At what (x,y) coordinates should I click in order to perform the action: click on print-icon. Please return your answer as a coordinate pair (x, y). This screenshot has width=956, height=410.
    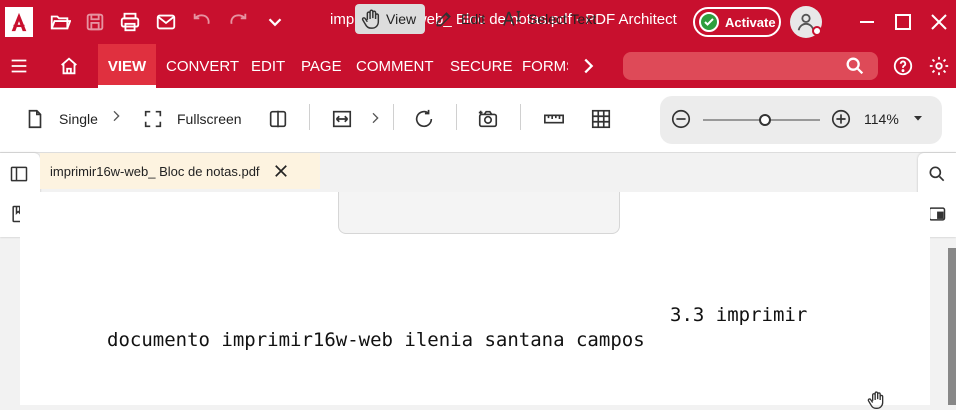
    Looking at the image, I should click on (130, 22).